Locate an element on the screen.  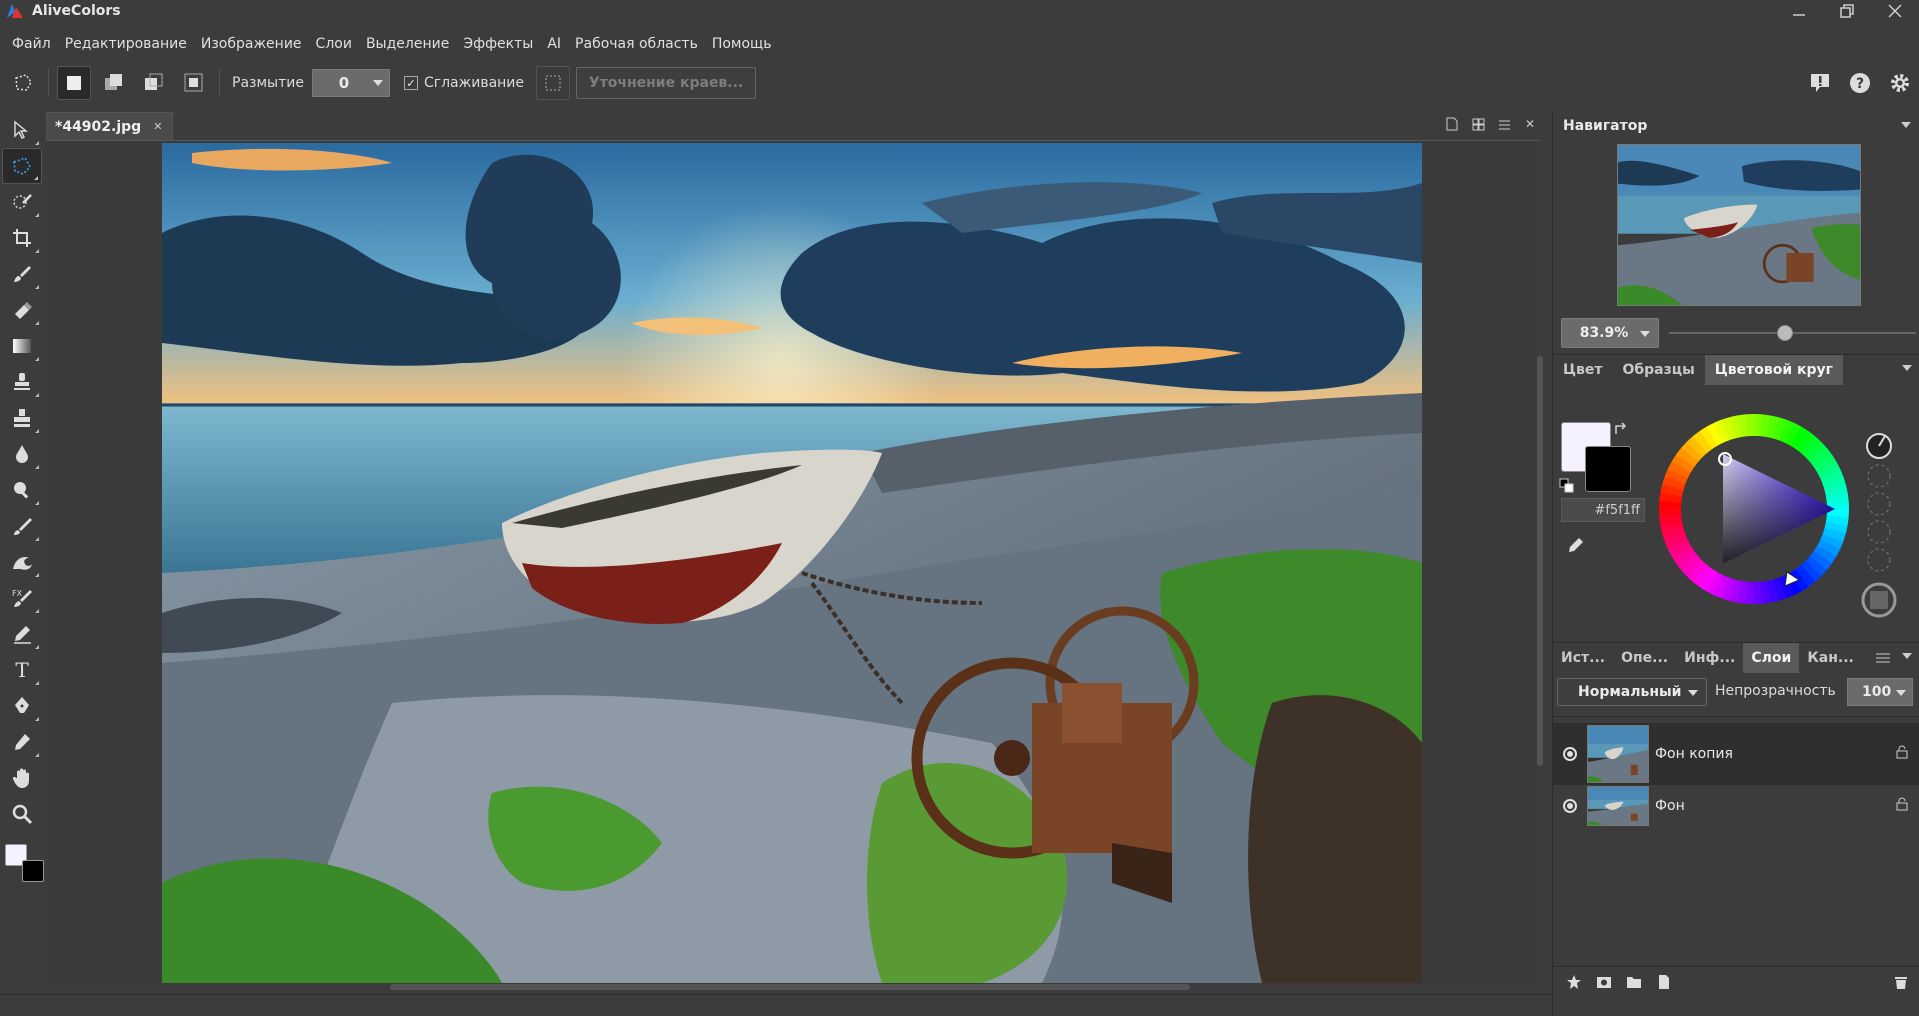
navigator-preview is located at coordinates (1739, 225).